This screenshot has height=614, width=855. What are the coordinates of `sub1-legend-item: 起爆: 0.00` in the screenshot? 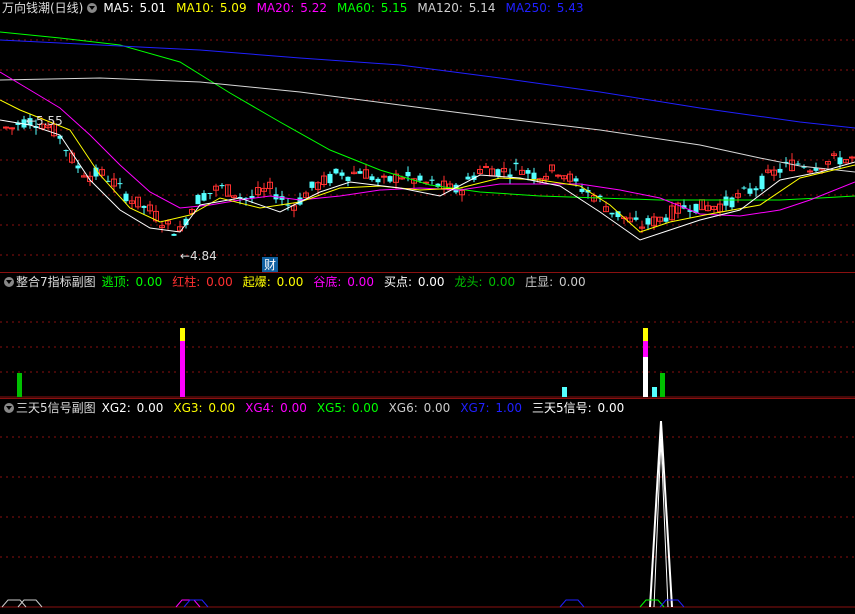 It's located at (274, 282).